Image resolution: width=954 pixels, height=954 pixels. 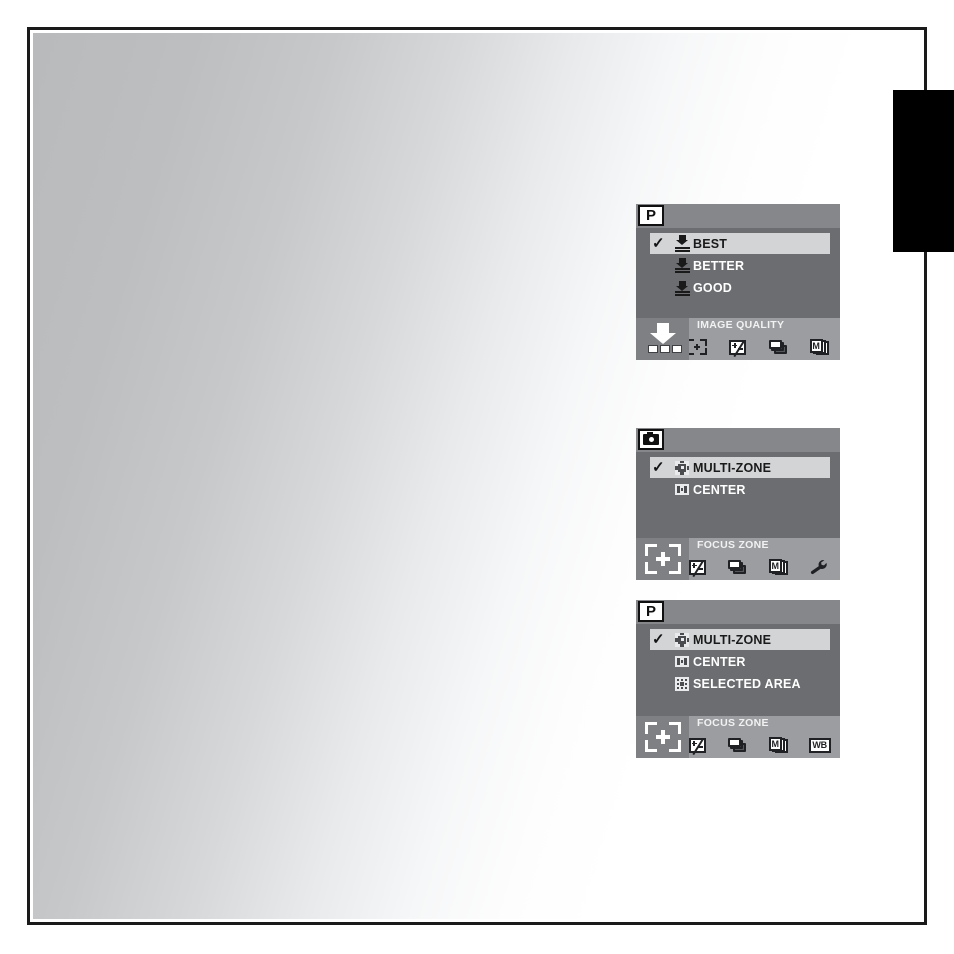 I want to click on setup-wrench-icon, so click(x=819, y=567).